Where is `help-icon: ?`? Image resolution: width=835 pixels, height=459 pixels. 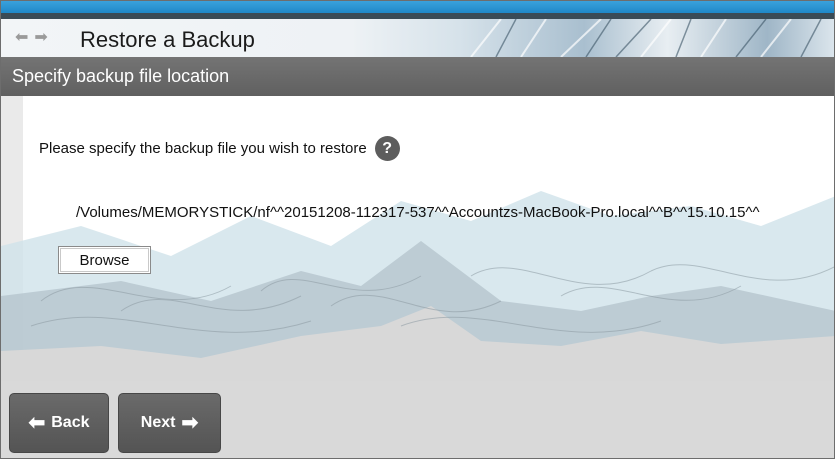
help-icon: ? is located at coordinates (387, 148).